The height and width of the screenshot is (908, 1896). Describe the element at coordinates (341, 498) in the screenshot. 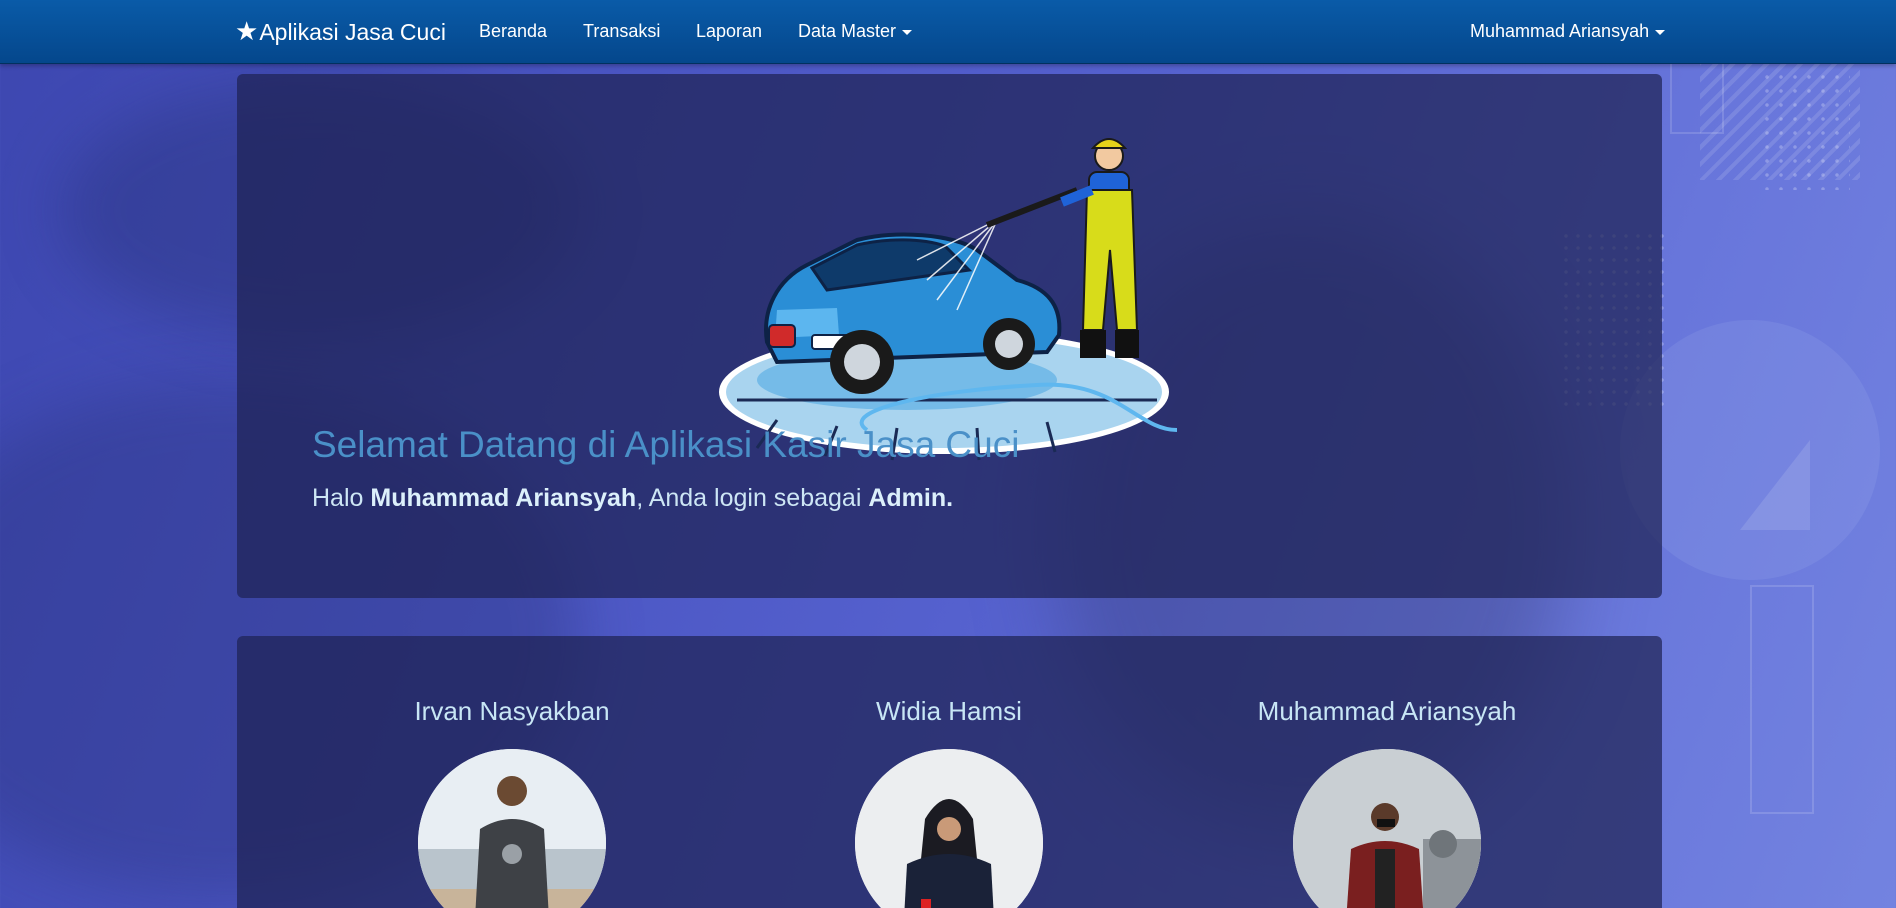

I see `greeting-prefix: Halo` at that location.